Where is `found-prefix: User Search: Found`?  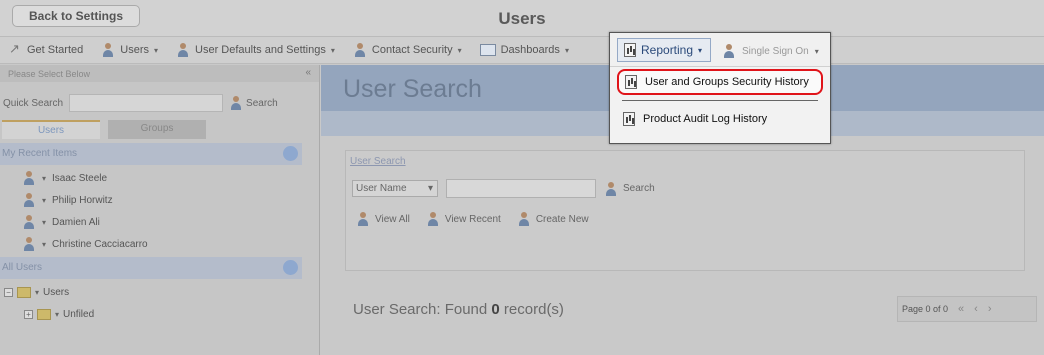
found-prefix: User Search: Found is located at coordinates (420, 309).